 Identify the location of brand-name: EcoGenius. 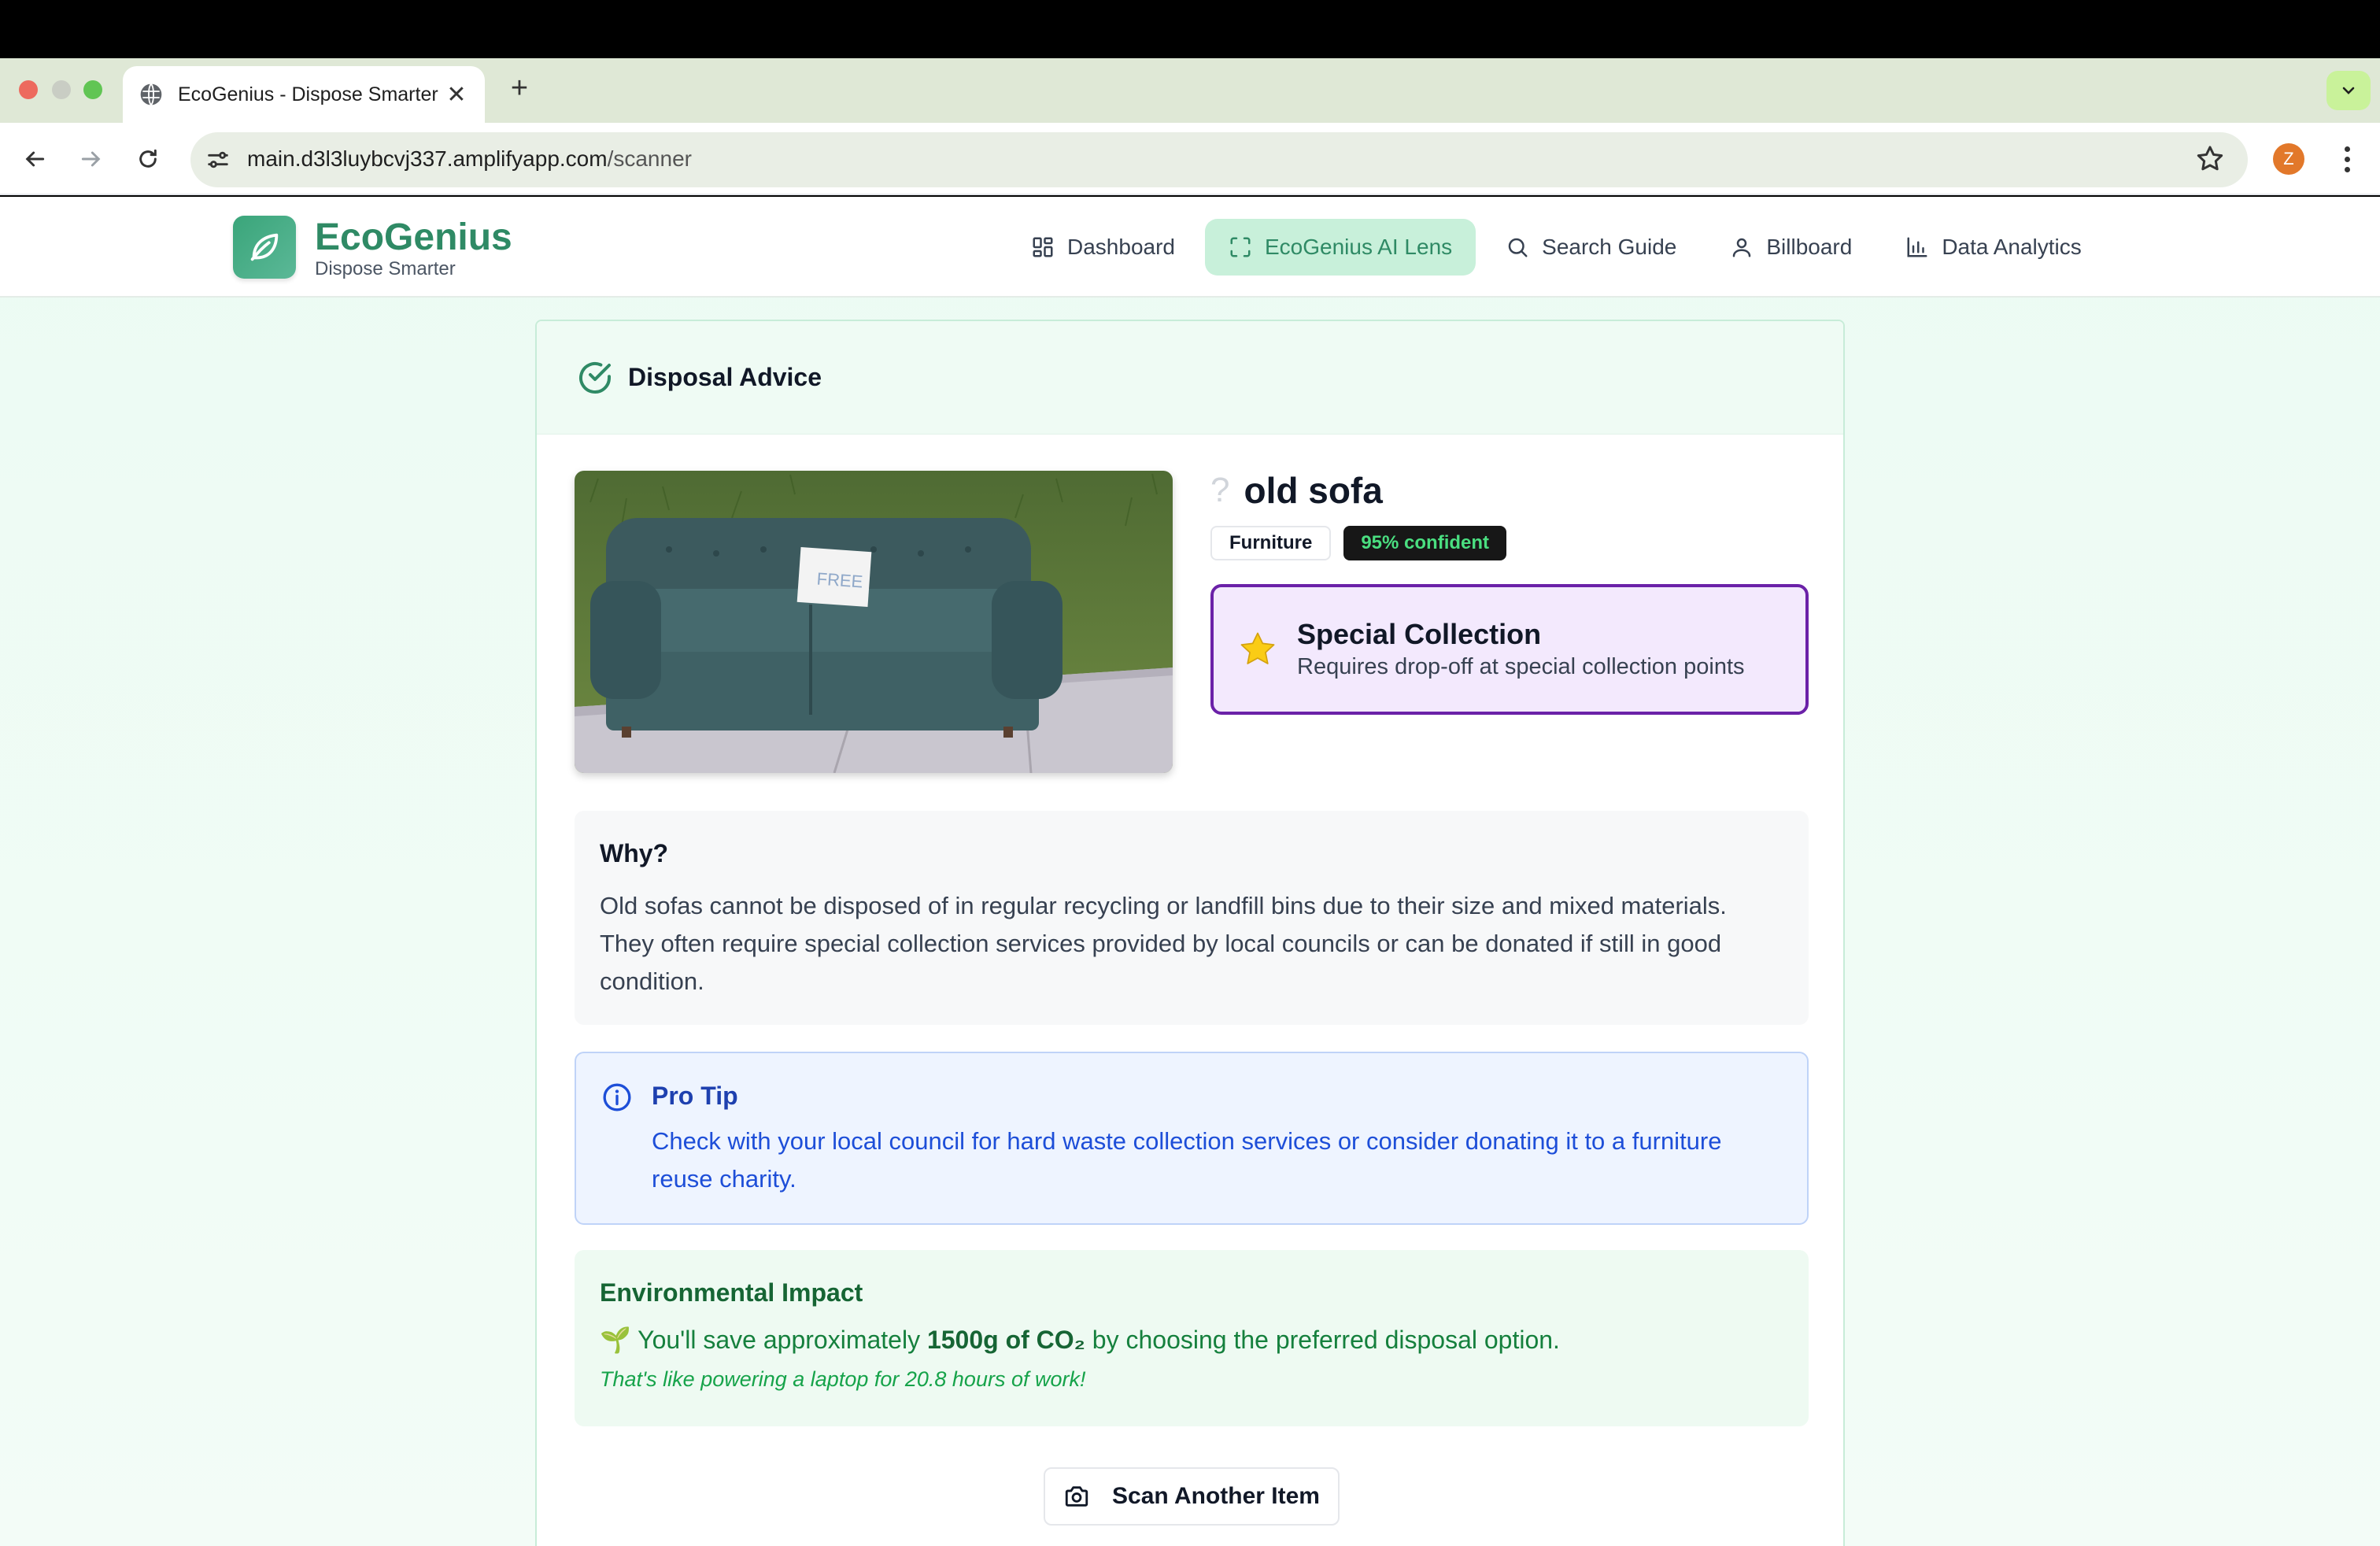
(413, 237).